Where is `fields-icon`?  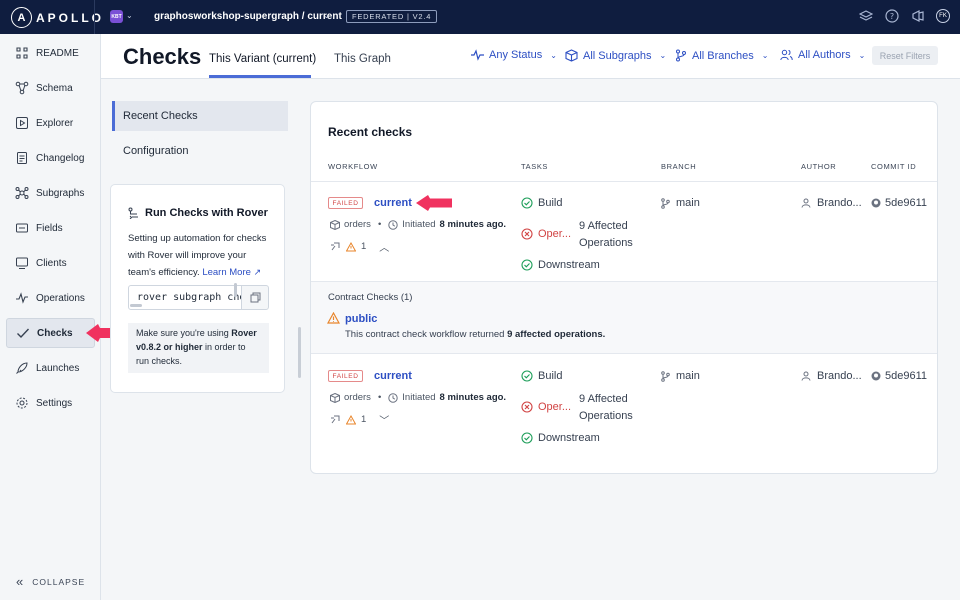 fields-icon is located at coordinates (22, 228).